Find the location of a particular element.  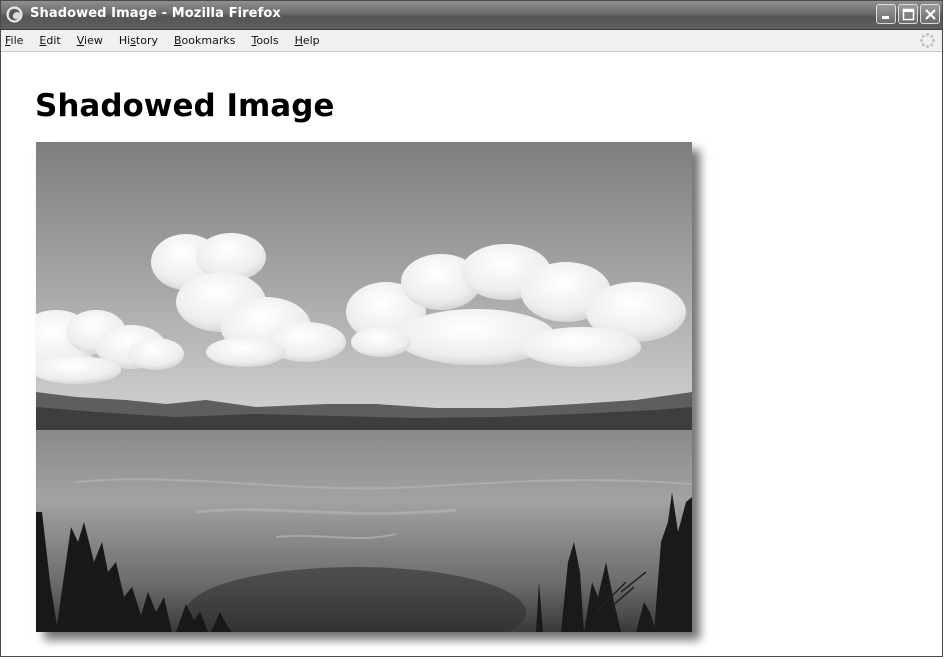

minimize-button is located at coordinates (886, 14).